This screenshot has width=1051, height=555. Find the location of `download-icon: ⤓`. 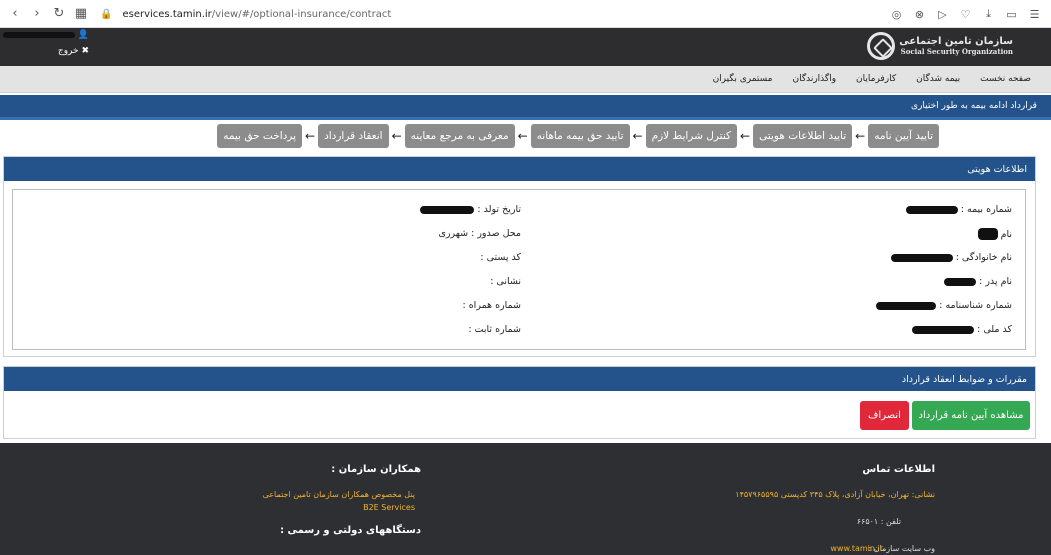

download-icon: ⤓ is located at coordinates (988, 14).